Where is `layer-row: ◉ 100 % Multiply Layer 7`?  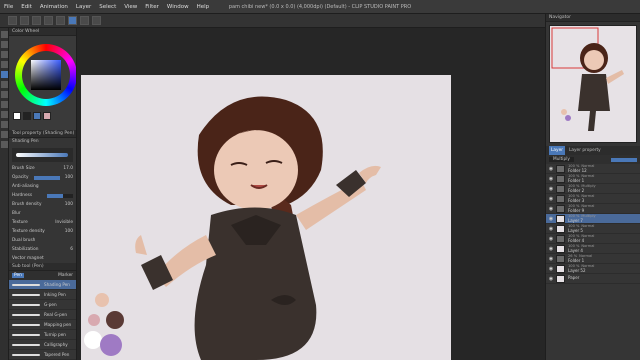 layer-row: ◉ 100 % Multiply Layer 7 is located at coordinates (593, 219).